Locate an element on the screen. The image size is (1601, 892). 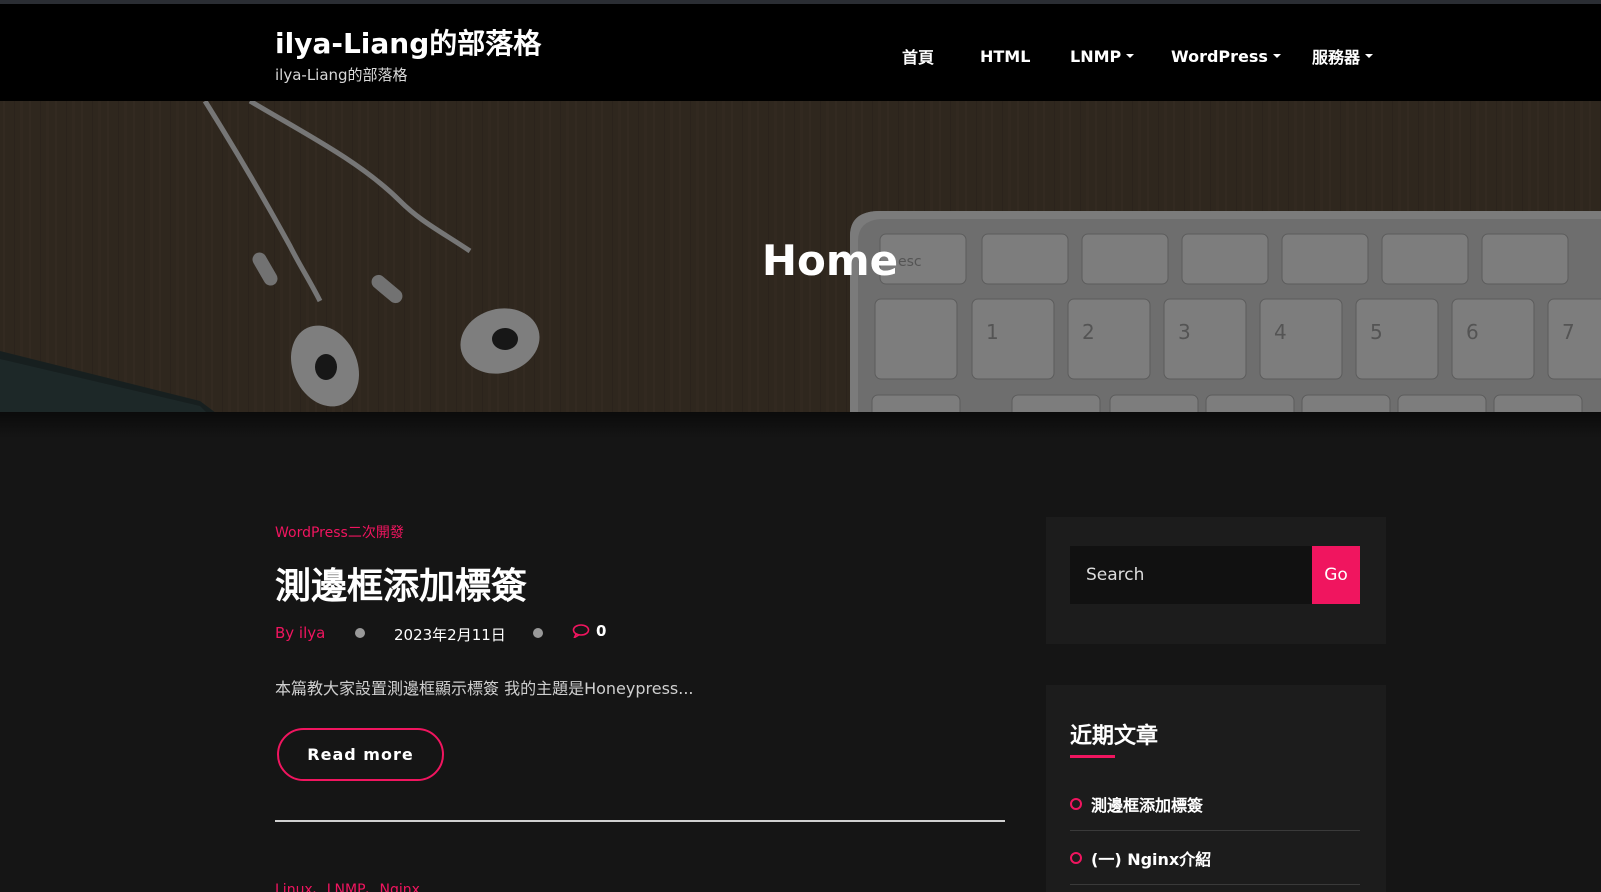
recent-post-item: 測邊框添加標簽 is located at coordinates (1215, 804).